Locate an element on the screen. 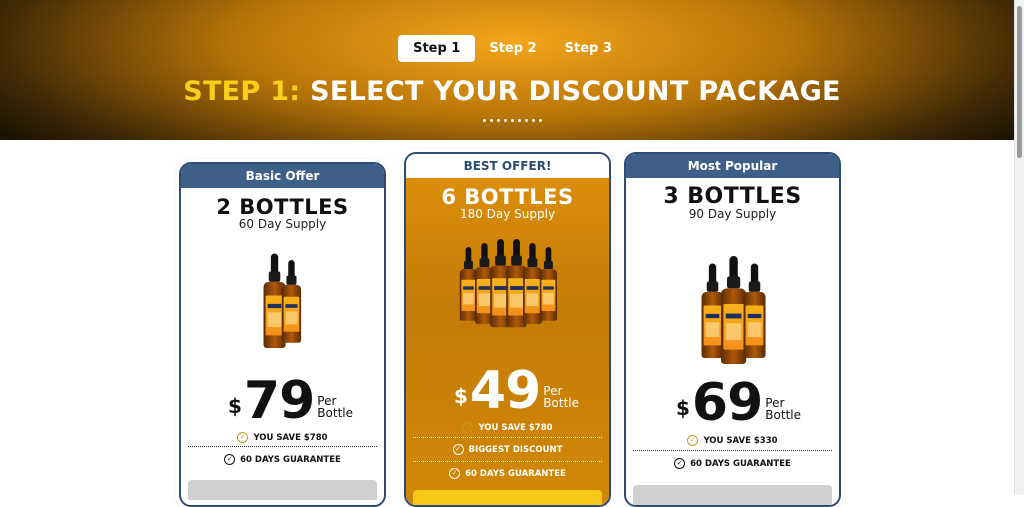  step-nav: Step 1 Step 2 Step 3 is located at coordinates (512, 48).